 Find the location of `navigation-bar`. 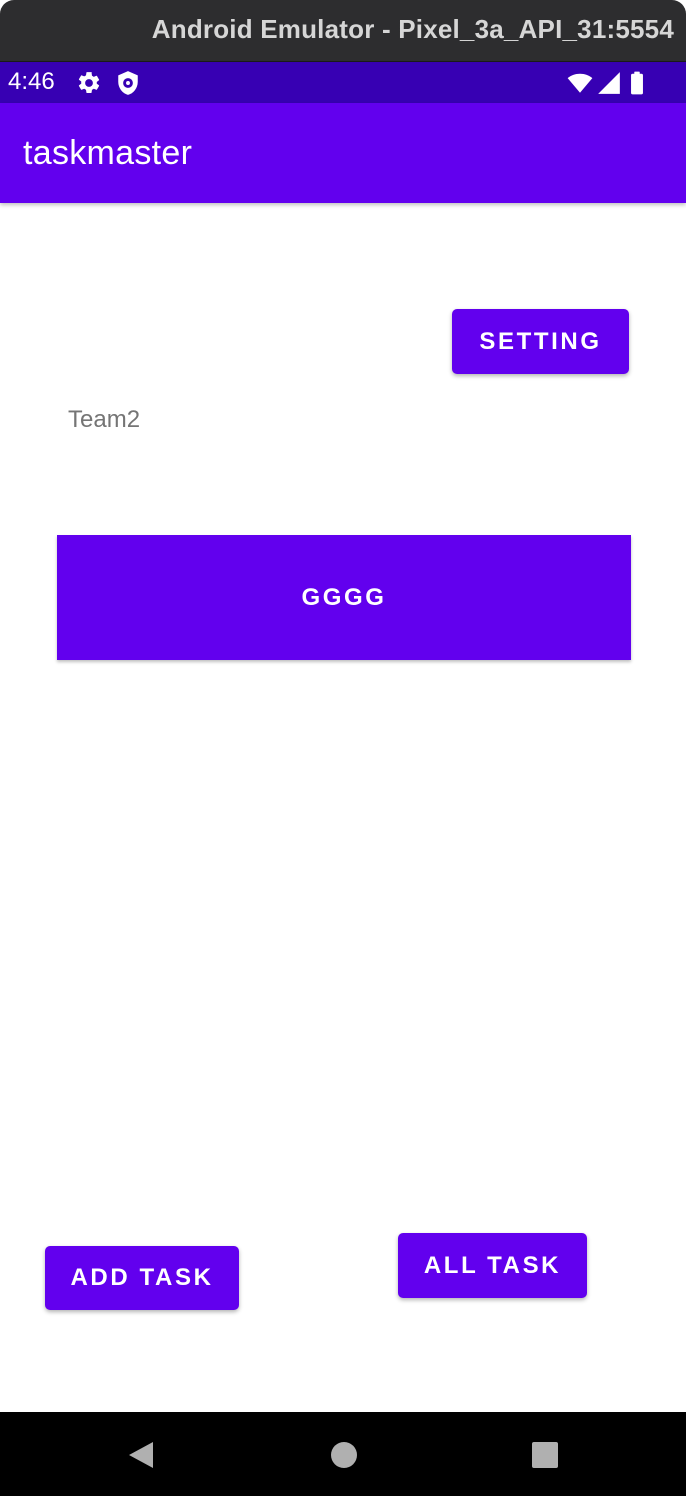

navigation-bar is located at coordinates (343, 1454).